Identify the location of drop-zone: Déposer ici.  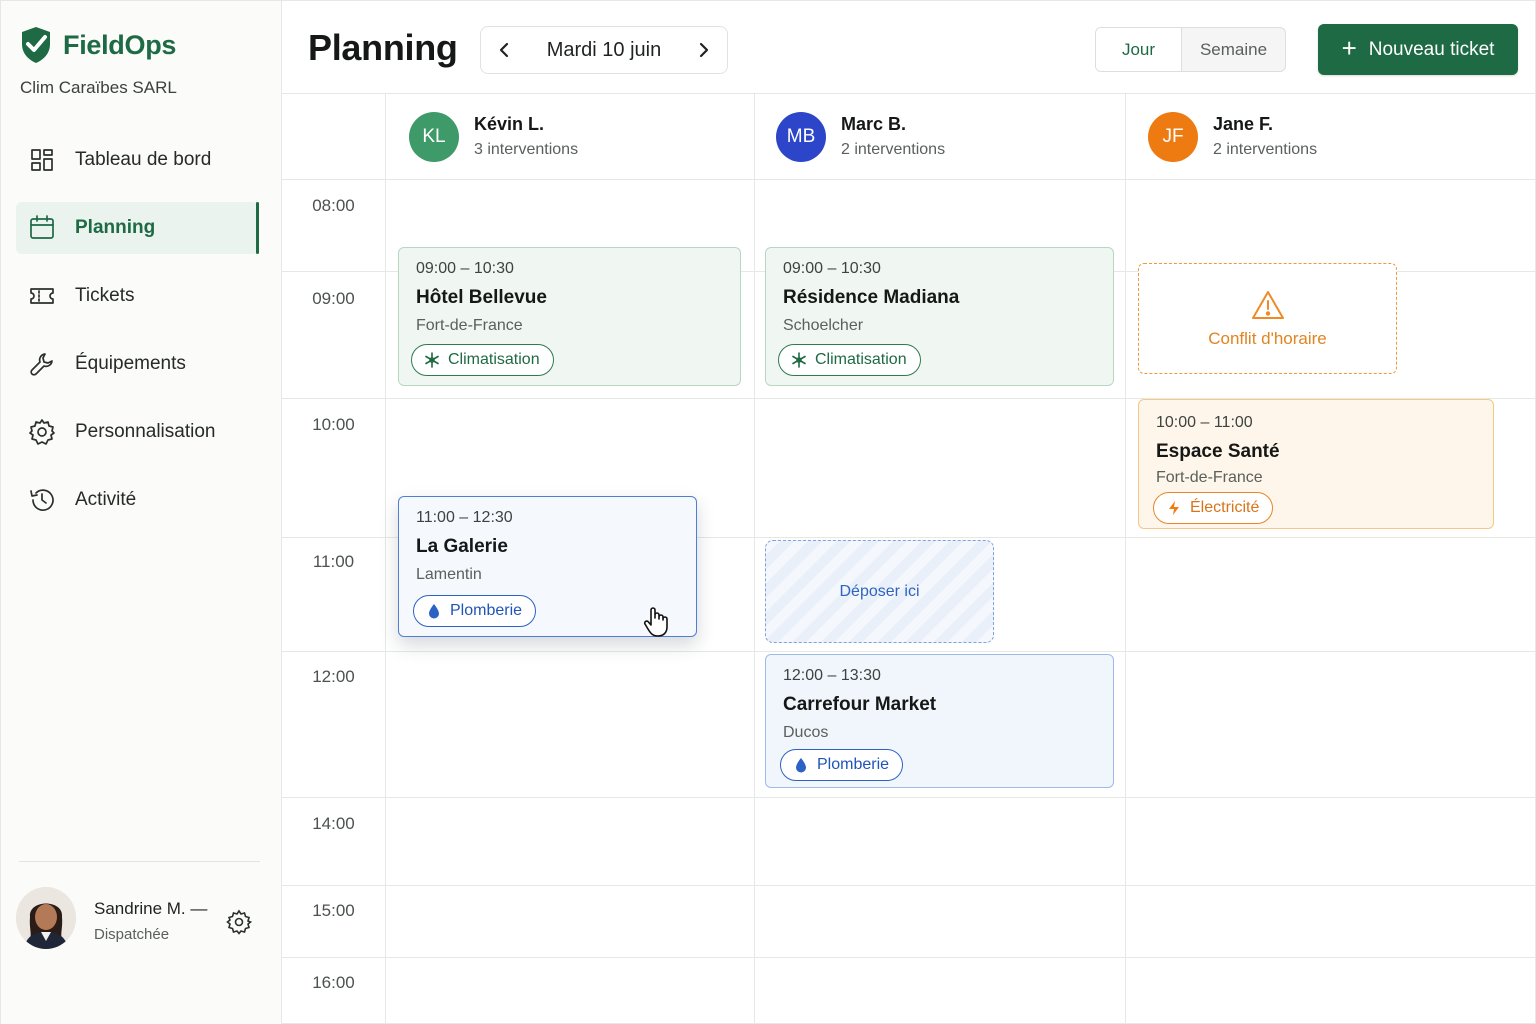
(879, 591).